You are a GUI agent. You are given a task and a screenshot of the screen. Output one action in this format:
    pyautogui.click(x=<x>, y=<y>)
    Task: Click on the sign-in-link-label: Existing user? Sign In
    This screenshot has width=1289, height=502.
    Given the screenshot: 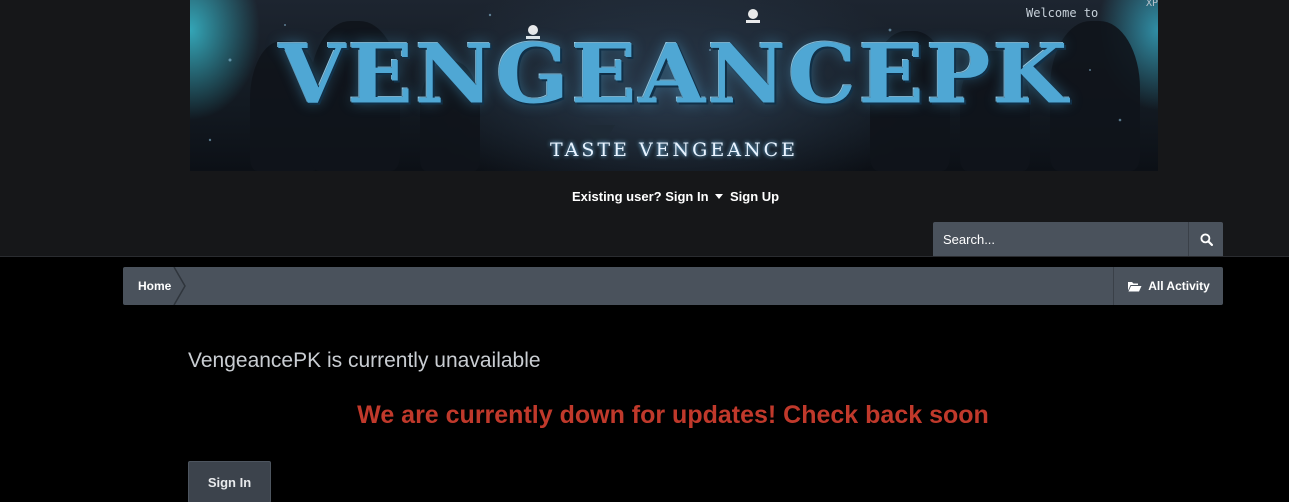 What is the action you would take?
    pyautogui.click(x=640, y=196)
    